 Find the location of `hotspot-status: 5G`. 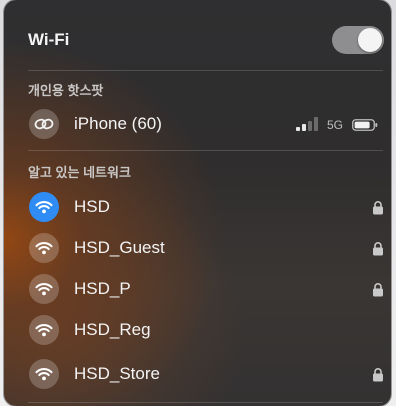

hotspot-status: 5G is located at coordinates (340, 125).